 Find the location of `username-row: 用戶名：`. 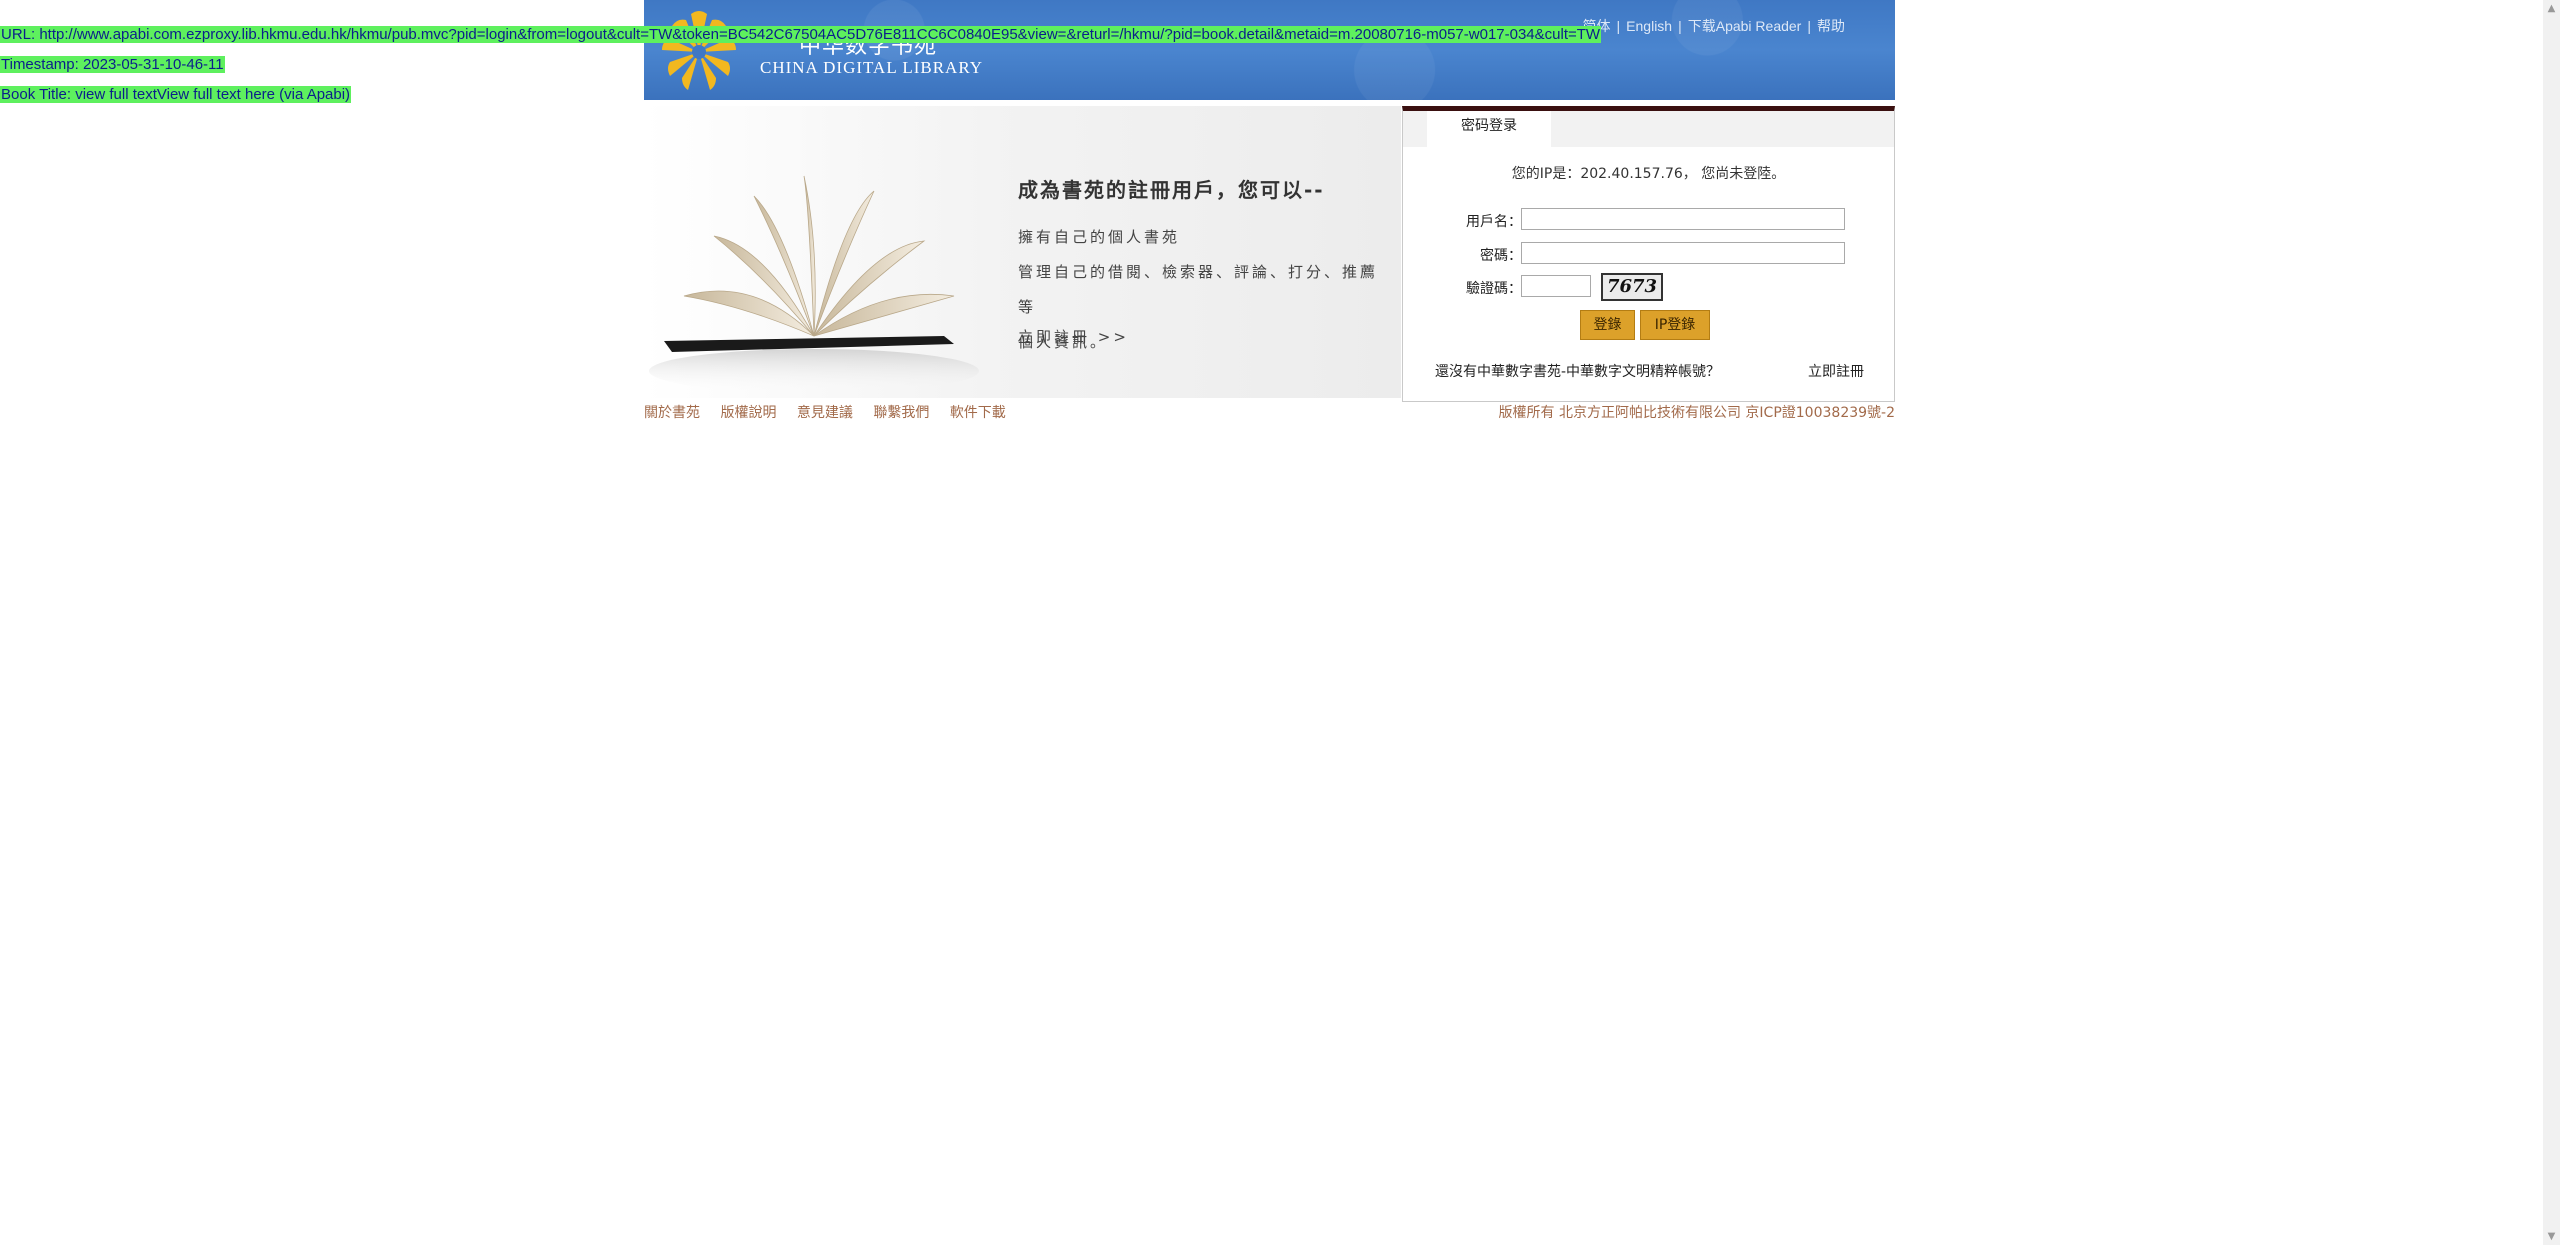

username-row: 用戶名： is located at coordinates (1648, 221).